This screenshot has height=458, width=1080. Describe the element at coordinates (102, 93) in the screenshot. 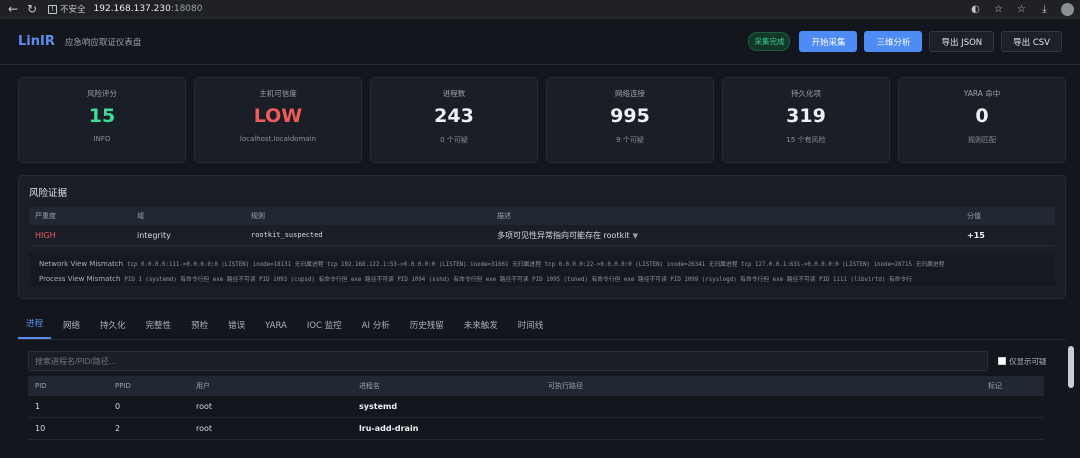

I see `card-label: 风险评分` at that location.